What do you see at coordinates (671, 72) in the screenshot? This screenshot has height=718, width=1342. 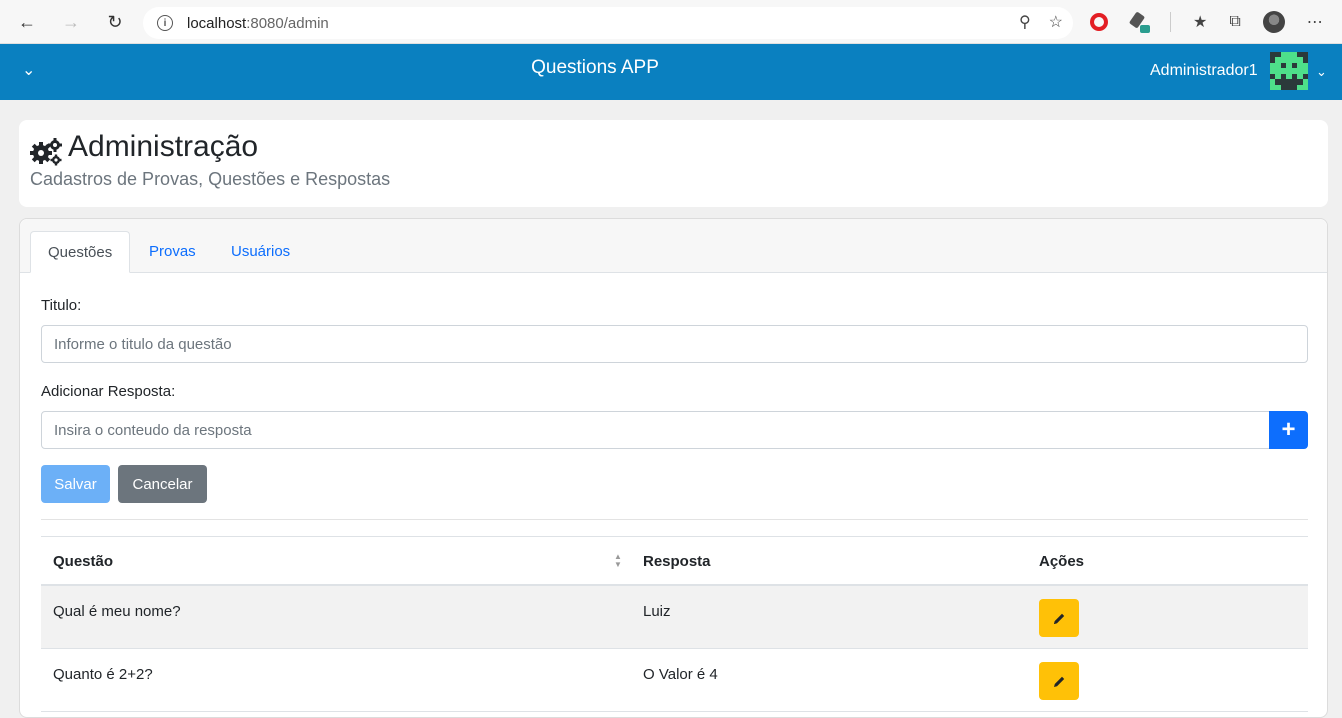 I see `app-header: ⌄ Questions APP Administrador1 ⌄` at bounding box center [671, 72].